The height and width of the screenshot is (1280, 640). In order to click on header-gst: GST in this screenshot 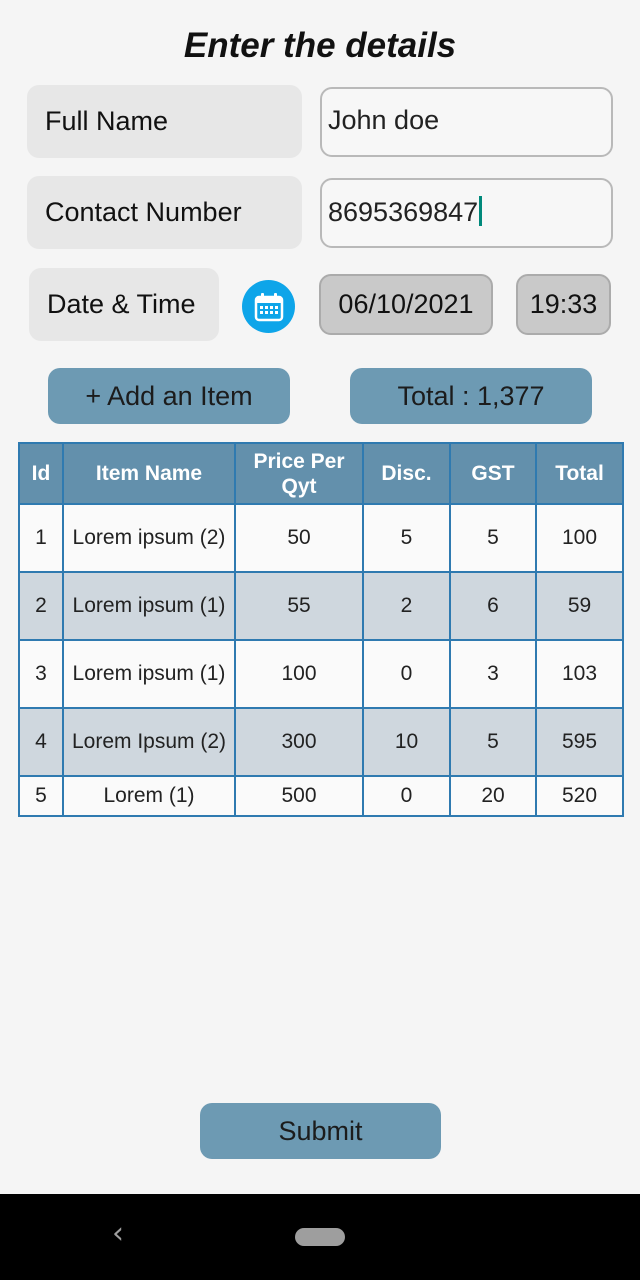, I will do `click(493, 473)`.